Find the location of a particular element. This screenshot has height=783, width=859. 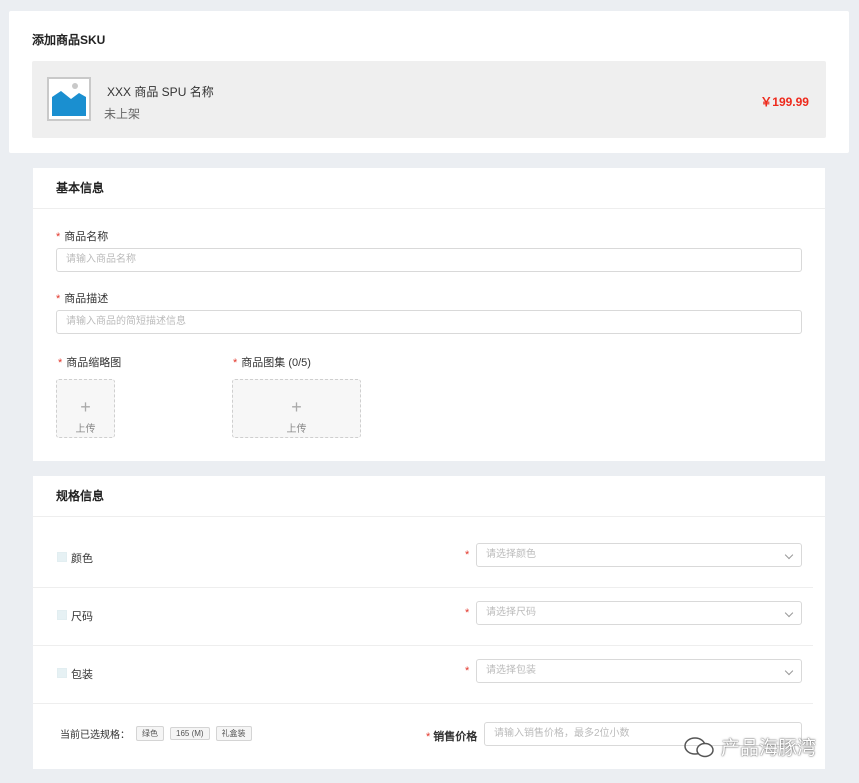

product-desc-label: * 商品描述 is located at coordinates (82, 299).